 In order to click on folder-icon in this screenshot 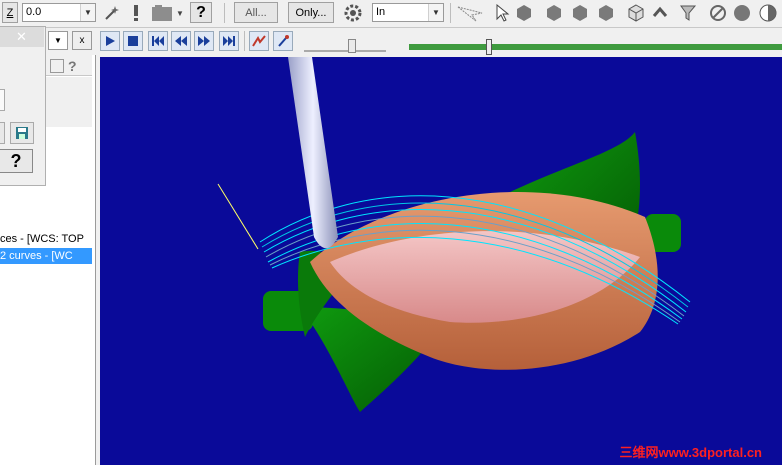, I will do `click(162, 13)`.